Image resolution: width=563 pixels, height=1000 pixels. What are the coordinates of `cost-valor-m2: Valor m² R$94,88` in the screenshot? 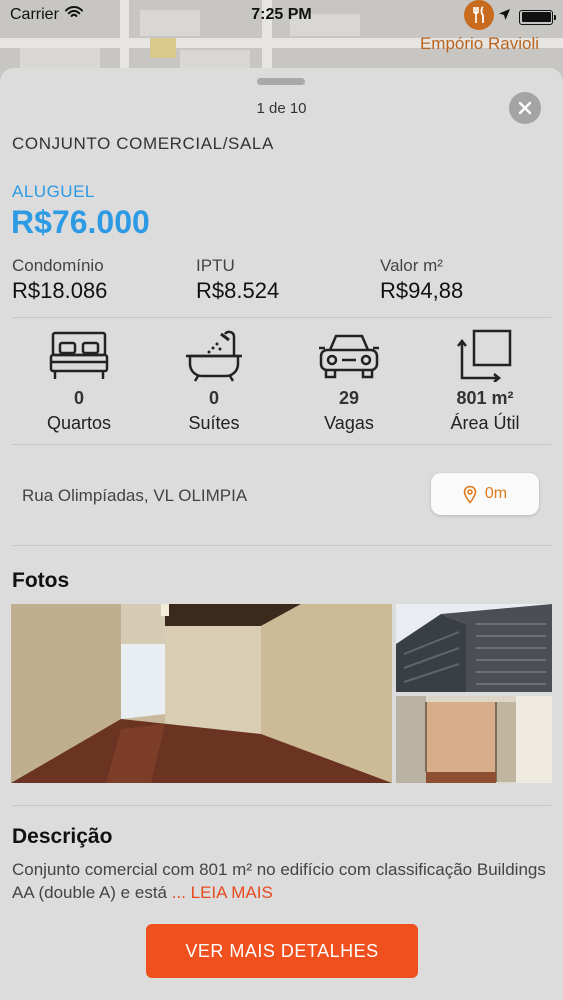 It's located at (421, 280).